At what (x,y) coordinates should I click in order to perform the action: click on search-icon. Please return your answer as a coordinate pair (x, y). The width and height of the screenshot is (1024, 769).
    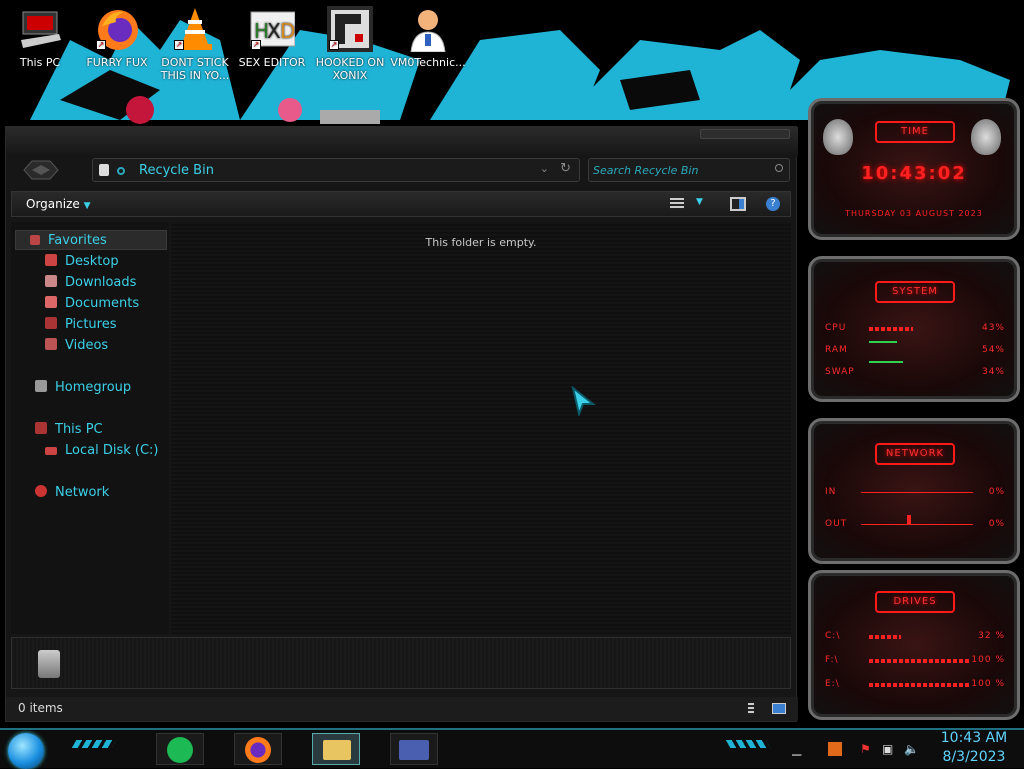
    Looking at the image, I should click on (779, 168).